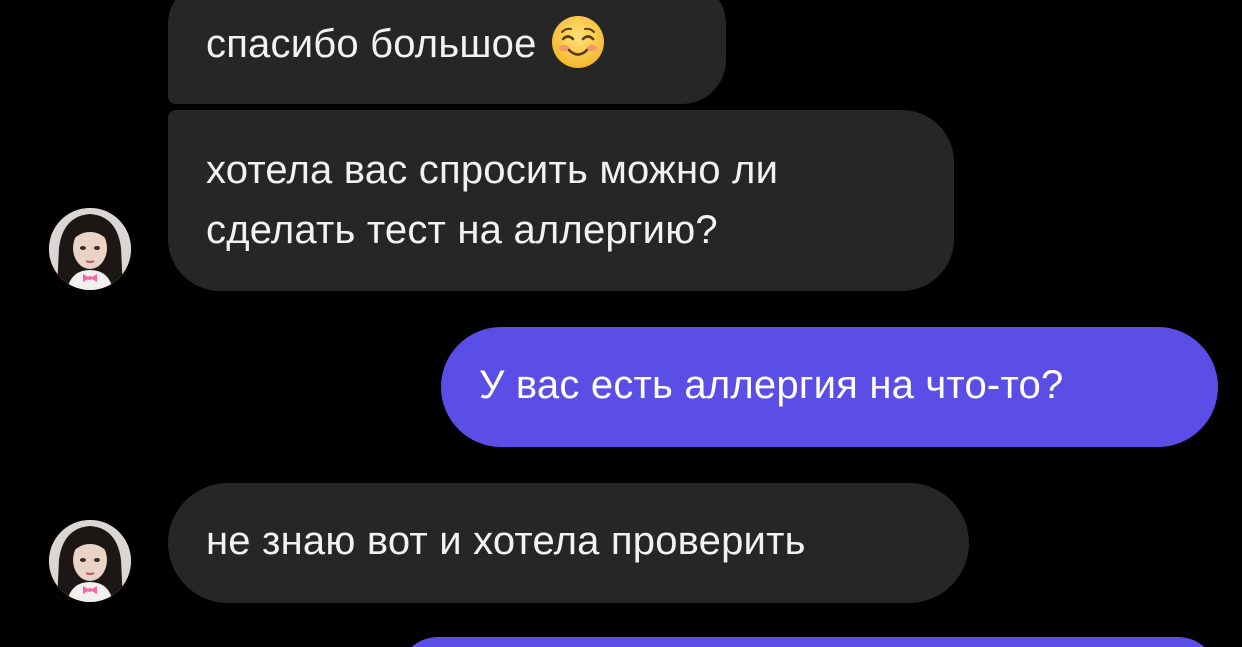  I want to click on incoming-message-bubble: спасибо большое, so click(447, 52).